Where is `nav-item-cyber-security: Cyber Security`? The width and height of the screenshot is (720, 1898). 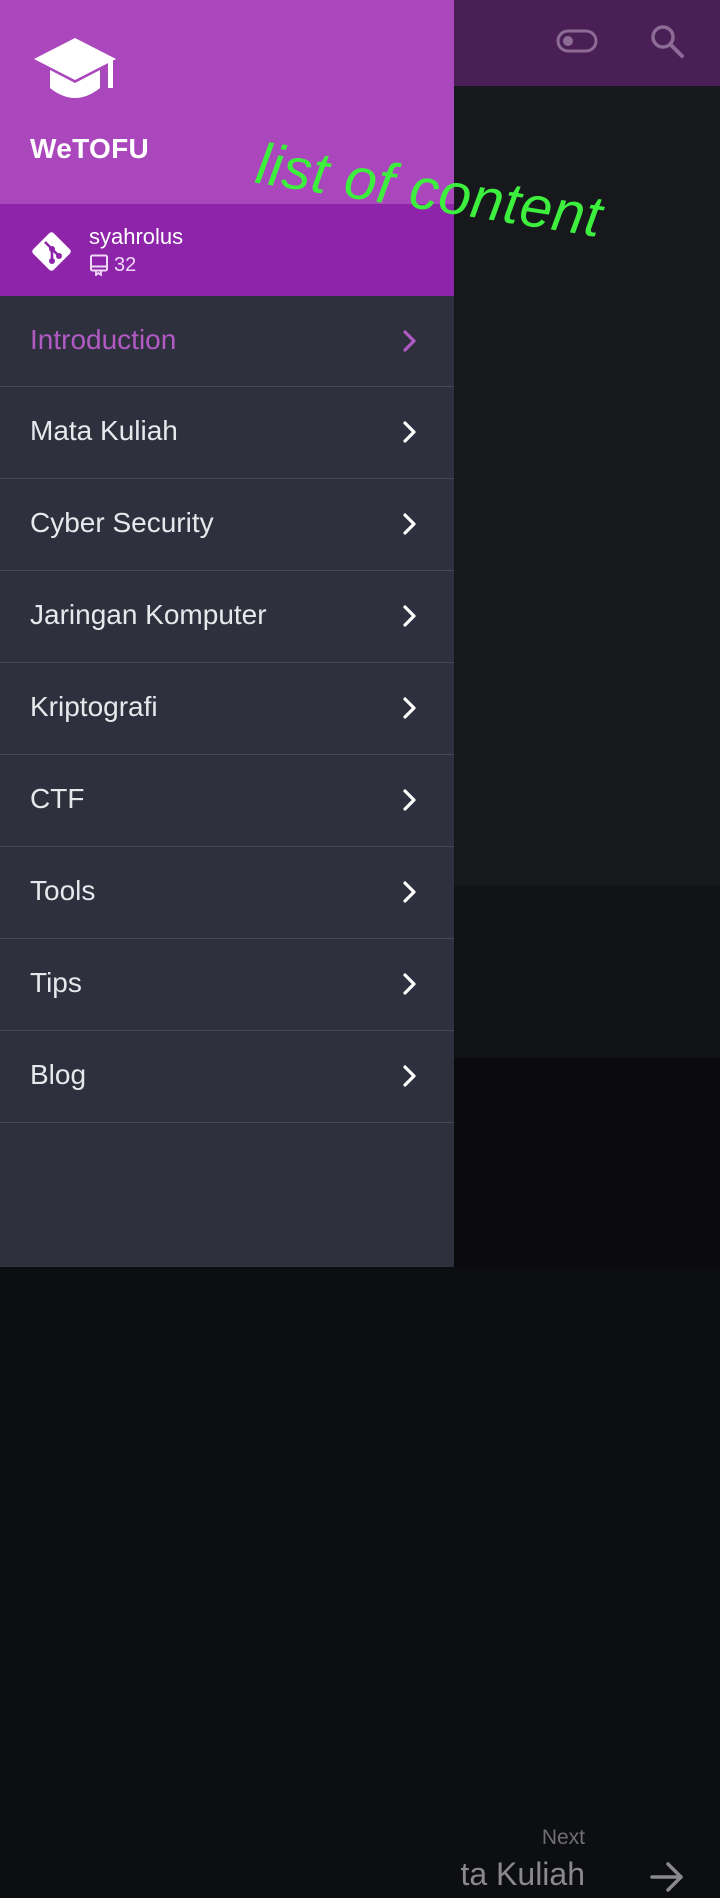
nav-item-cyber-security: Cyber Security is located at coordinates (227, 525).